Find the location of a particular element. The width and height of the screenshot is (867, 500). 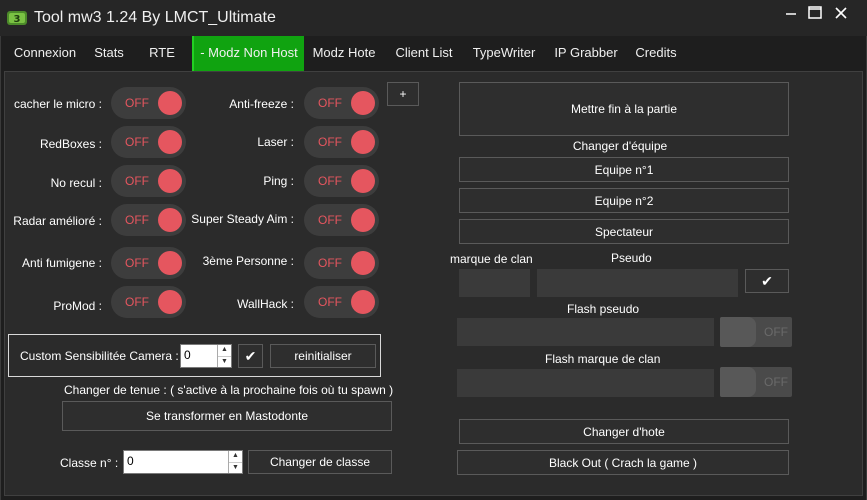

toggle-anti-fumigene: OFF is located at coordinates (148, 263).